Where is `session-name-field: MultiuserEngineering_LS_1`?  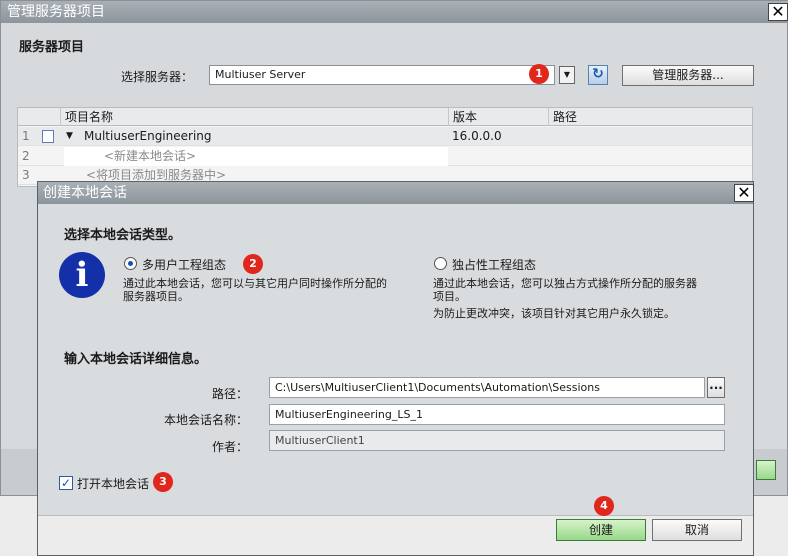
session-name-field: MultiuserEngineering_LS_1 is located at coordinates (497, 414).